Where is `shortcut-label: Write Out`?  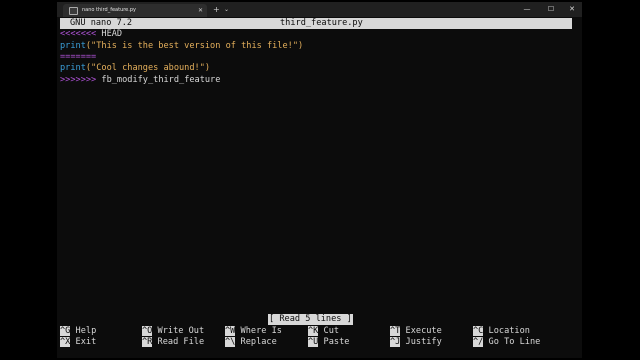
shortcut-label: Write Out is located at coordinates (181, 330).